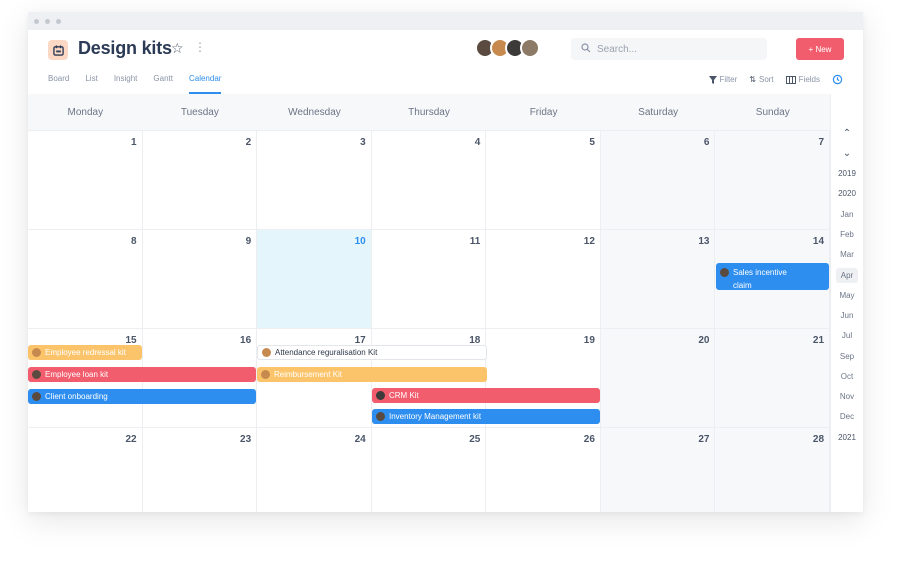 This screenshot has height=564, width=899. I want to click on day-cell: 7, so click(773, 180).